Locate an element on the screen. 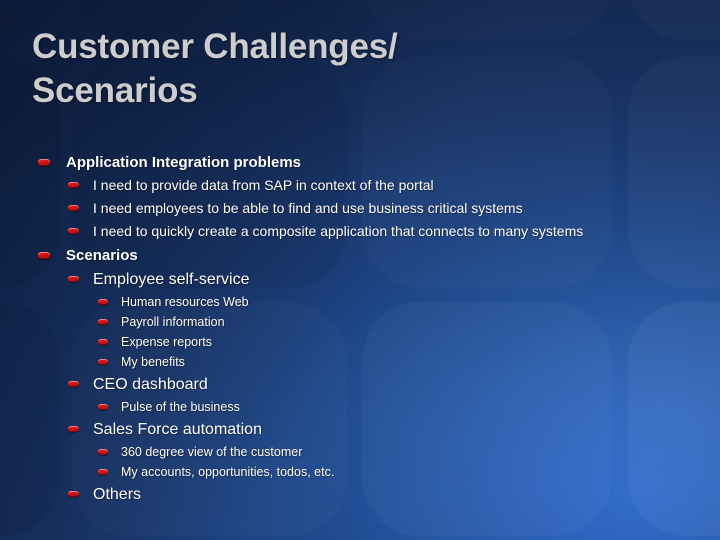 The height and width of the screenshot is (540, 720). outline-item-level2: Employee self-service is located at coordinates (360, 279).